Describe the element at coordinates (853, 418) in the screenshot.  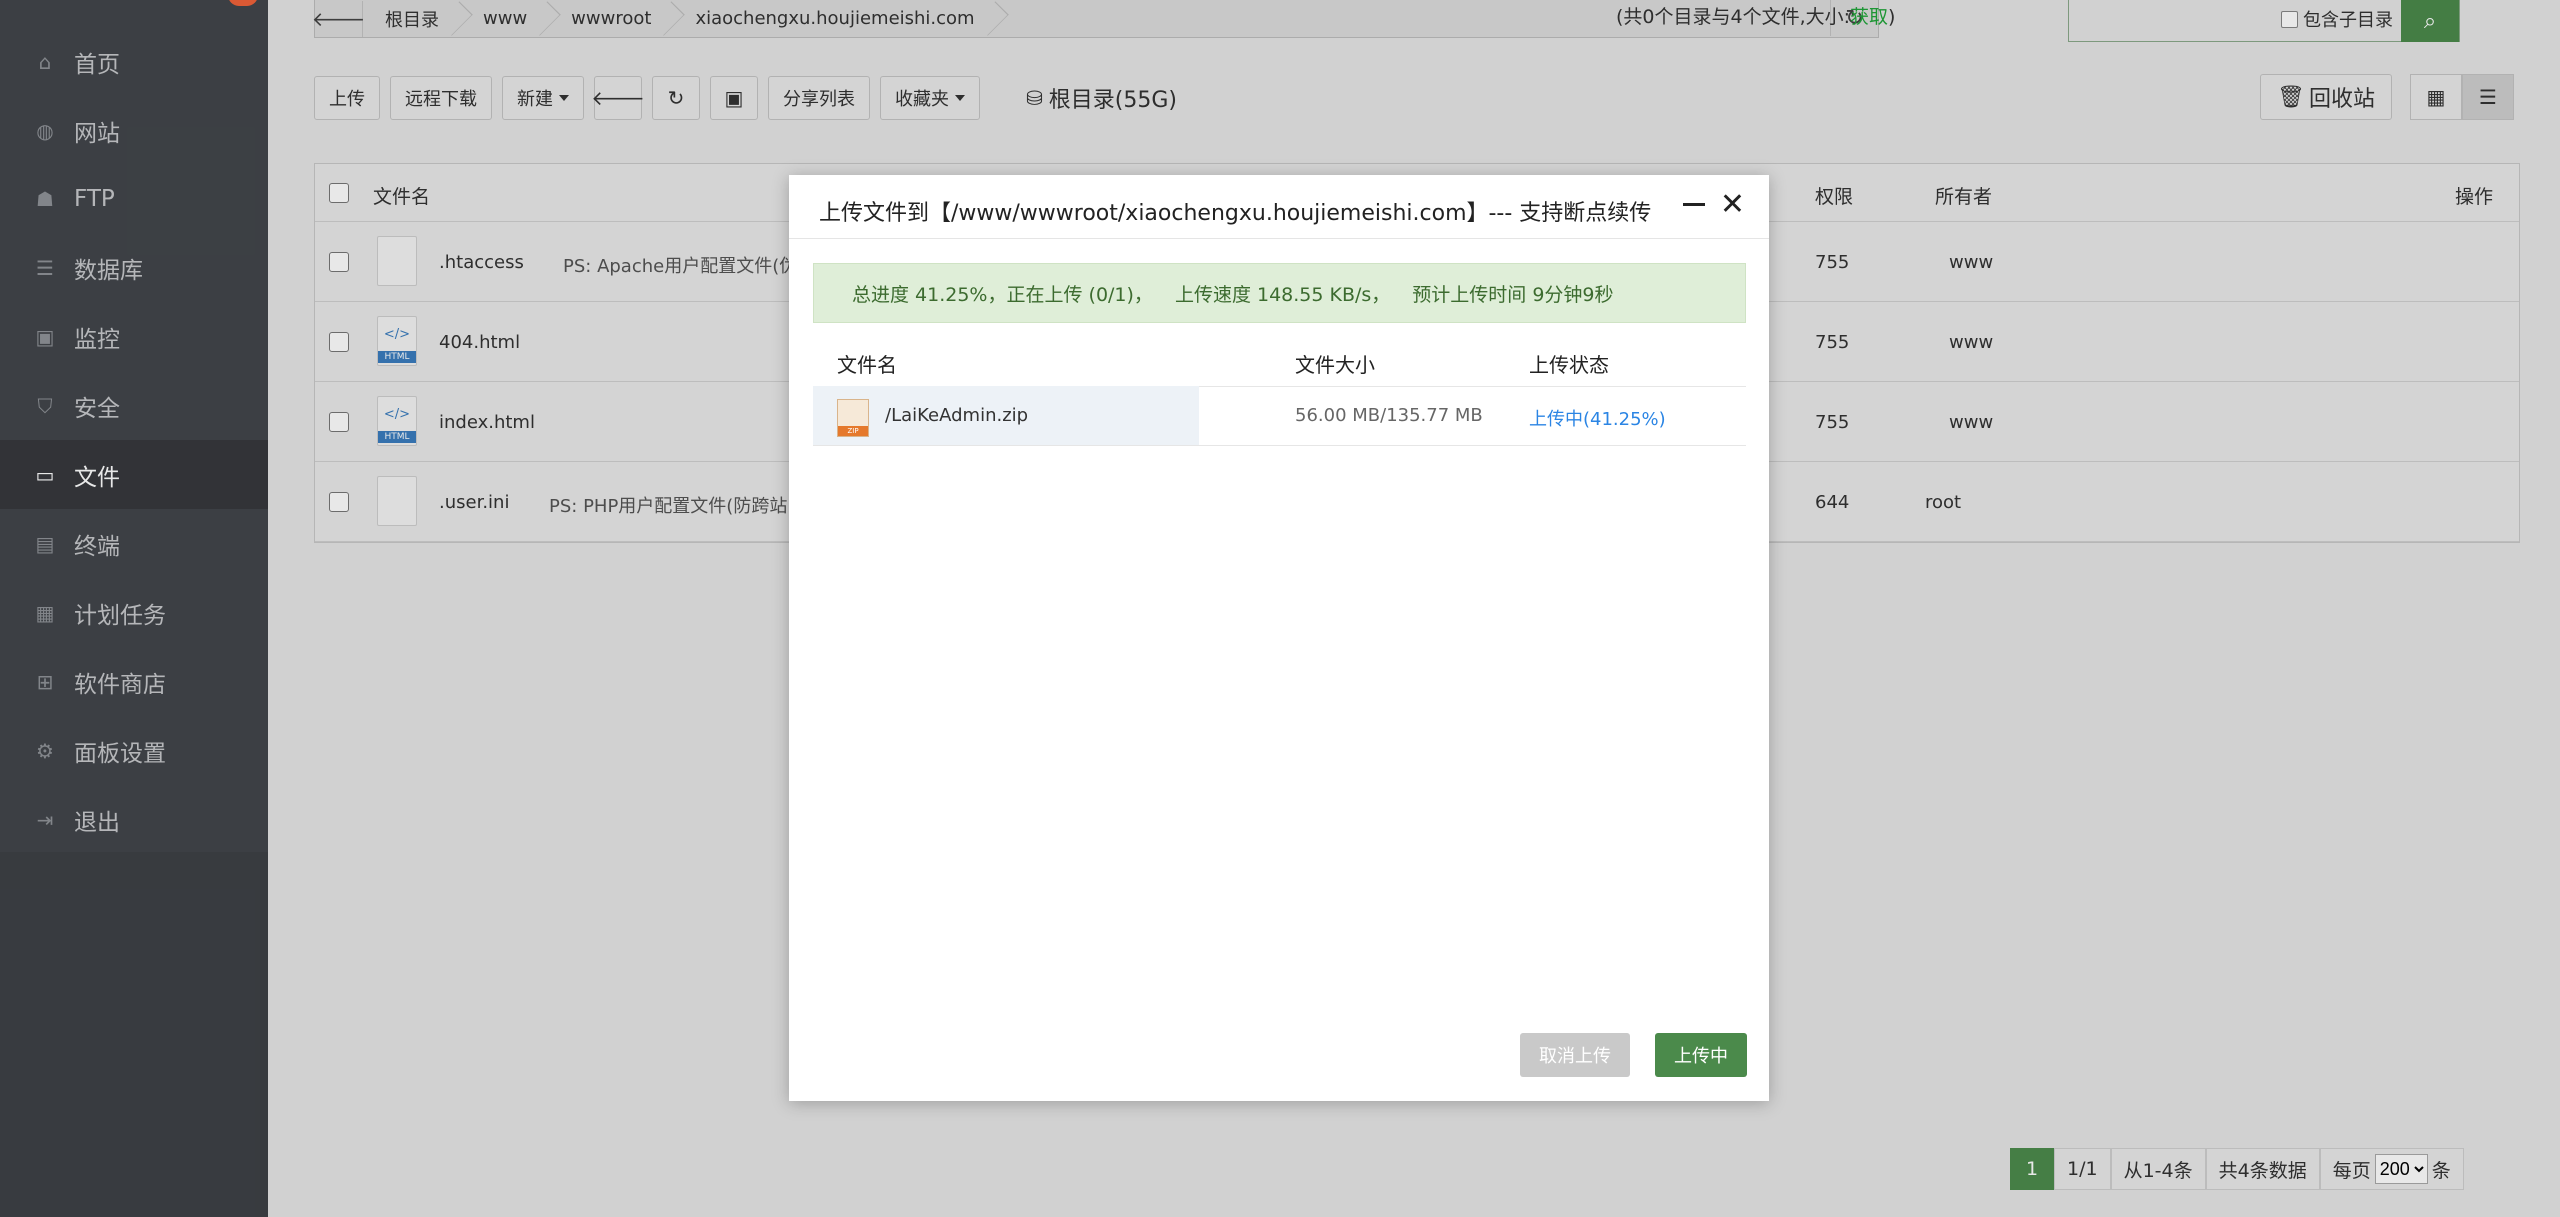
I see `zip-file-icon` at that location.